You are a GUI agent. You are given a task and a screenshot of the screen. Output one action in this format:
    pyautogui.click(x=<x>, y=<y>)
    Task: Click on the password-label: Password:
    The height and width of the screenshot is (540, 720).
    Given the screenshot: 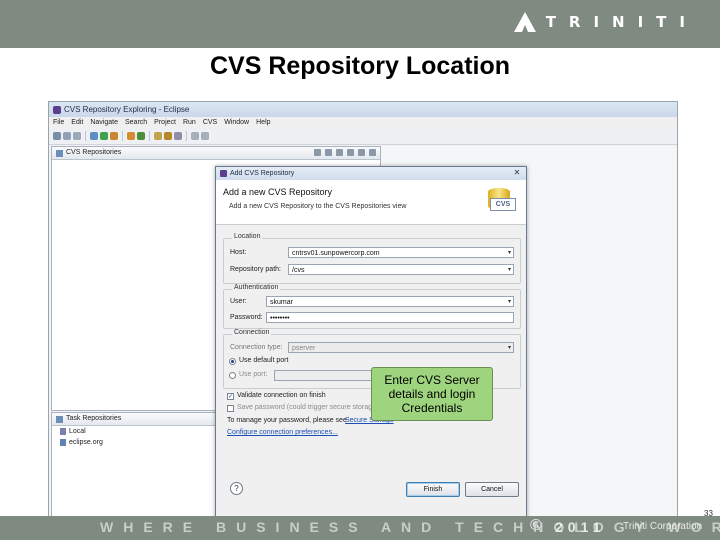 What is the action you would take?
    pyautogui.click(x=246, y=317)
    